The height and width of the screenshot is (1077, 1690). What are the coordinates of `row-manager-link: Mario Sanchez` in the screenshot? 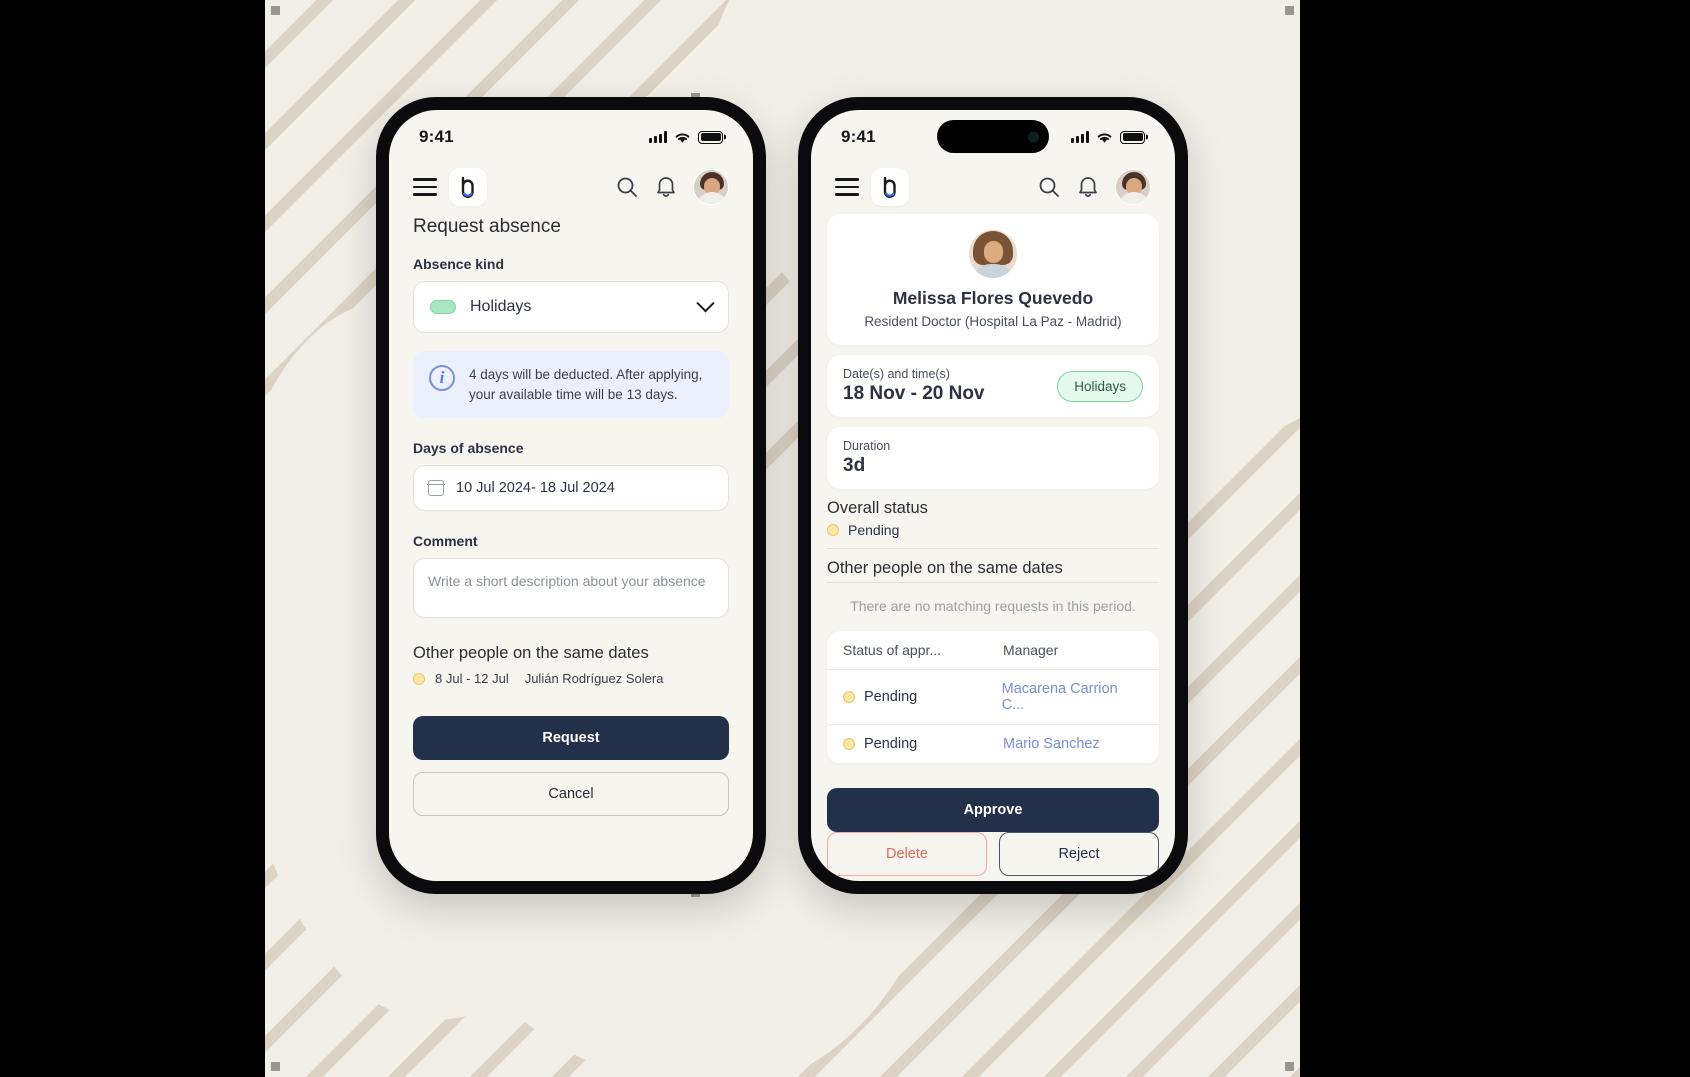 It's located at (1051, 744).